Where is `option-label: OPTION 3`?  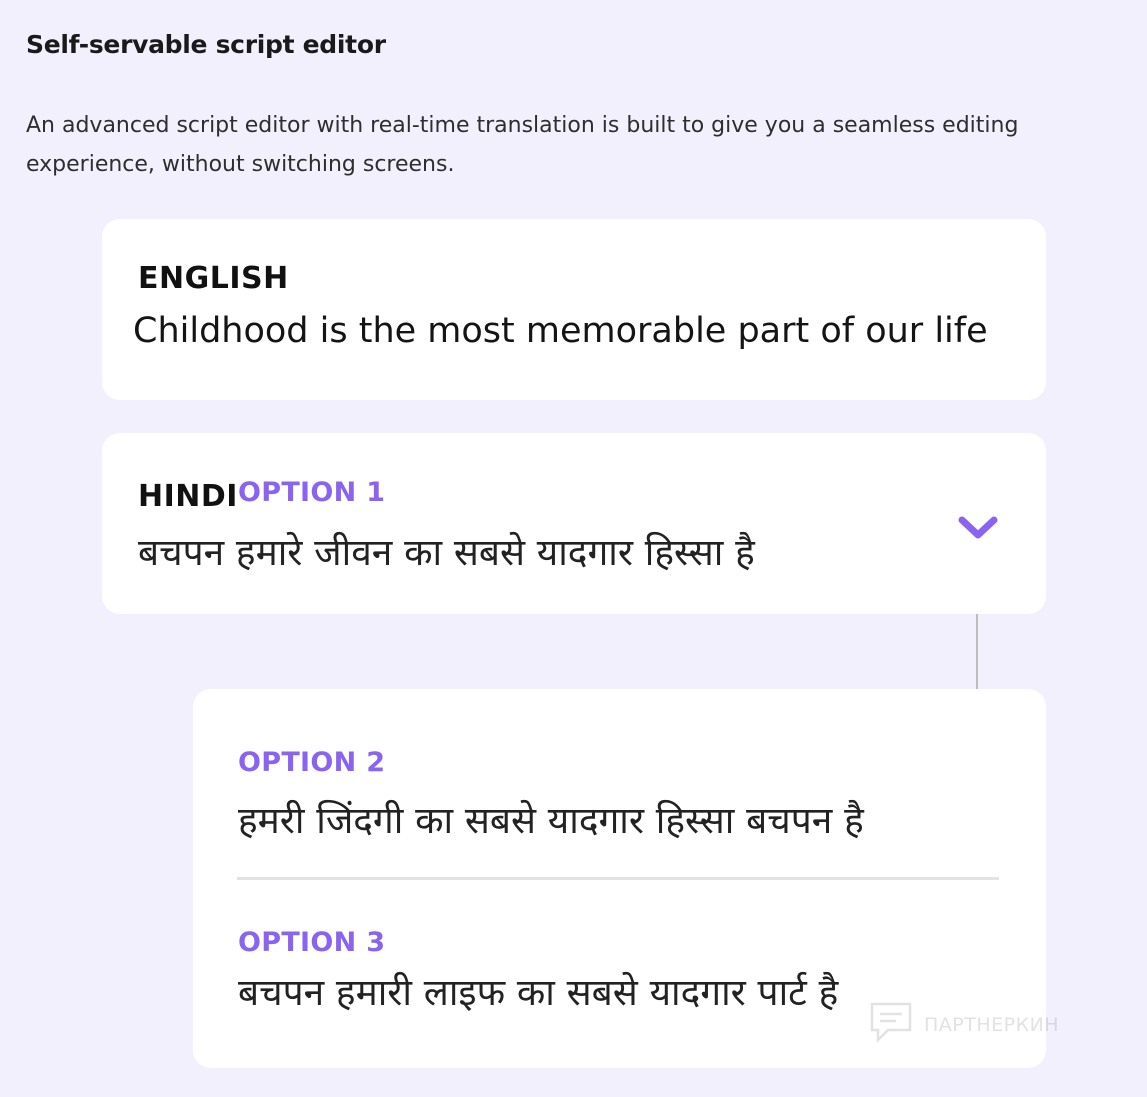 option-label: OPTION 3 is located at coordinates (312, 942).